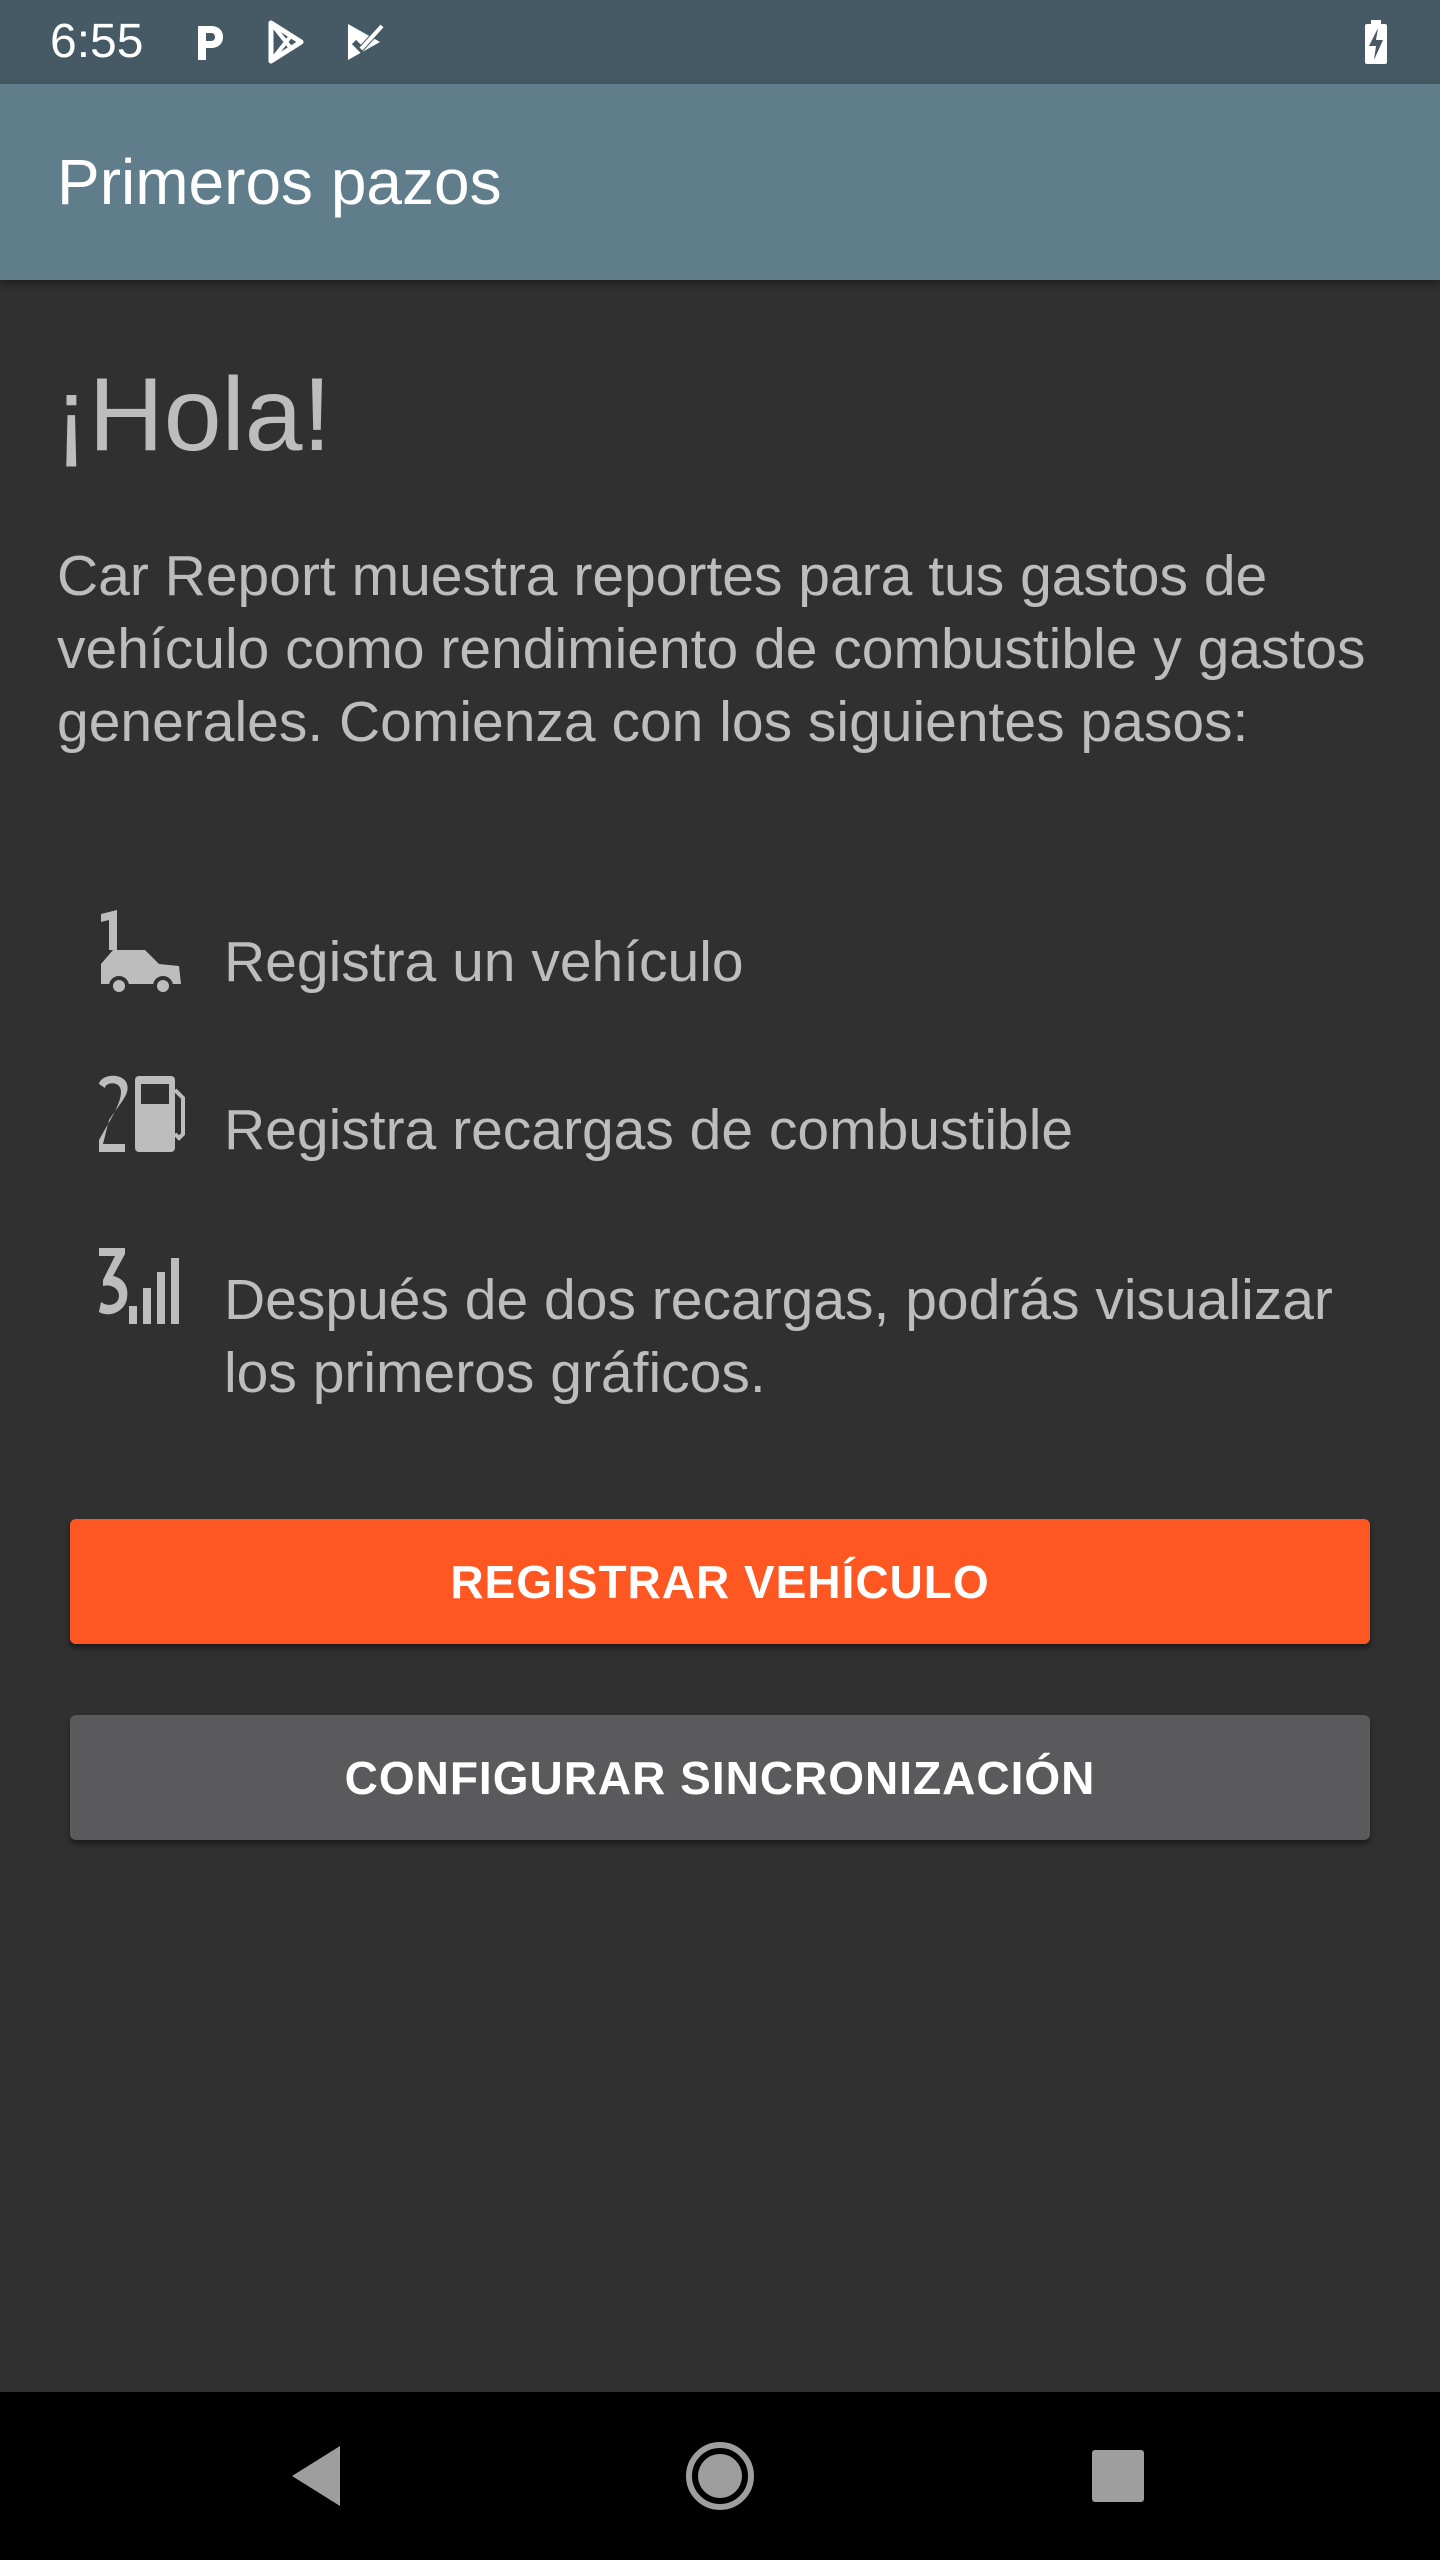  Describe the element at coordinates (286, 42) in the screenshot. I see `play-store-icon` at that location.